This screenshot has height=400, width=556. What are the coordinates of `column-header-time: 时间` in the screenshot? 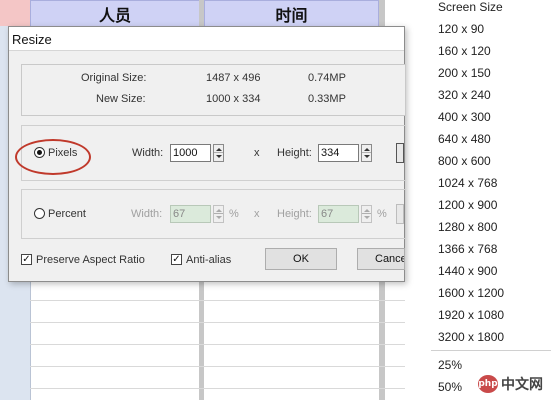 It's located at (291, 14).